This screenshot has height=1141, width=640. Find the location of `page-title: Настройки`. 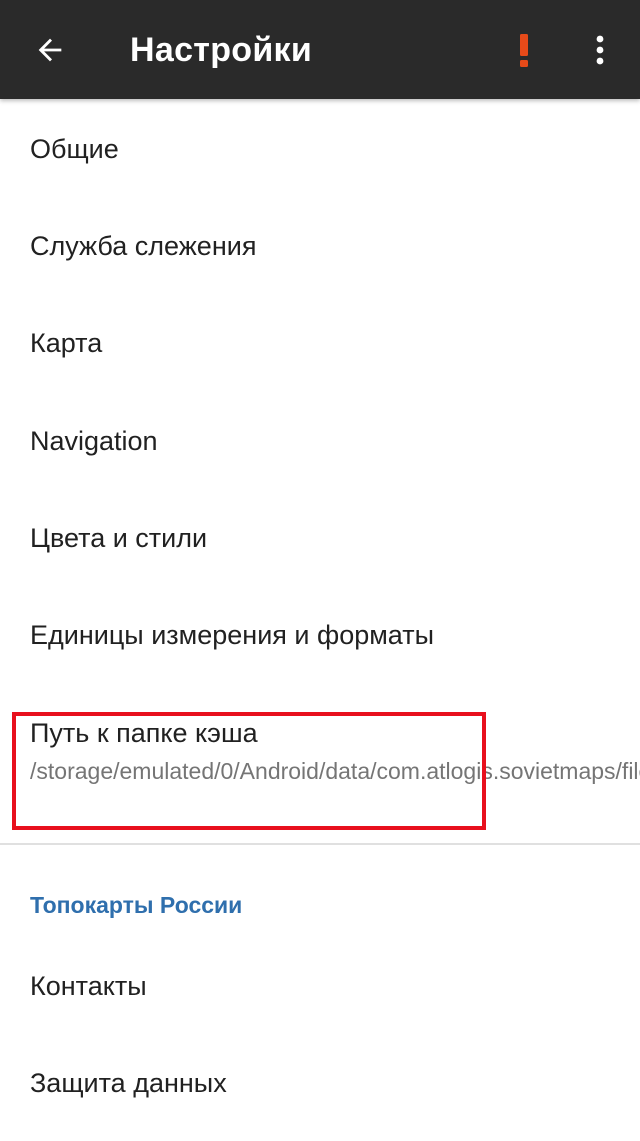

page-title: Настройки is located at coordinates (221, 50).